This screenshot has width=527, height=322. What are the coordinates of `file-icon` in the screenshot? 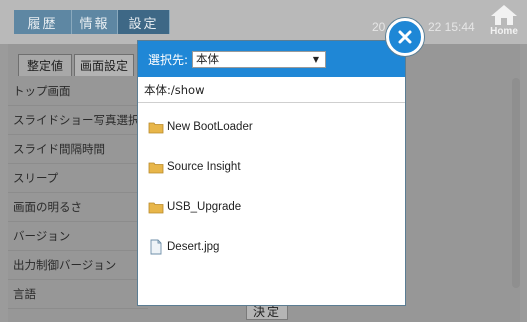 It's located at (156, 247).